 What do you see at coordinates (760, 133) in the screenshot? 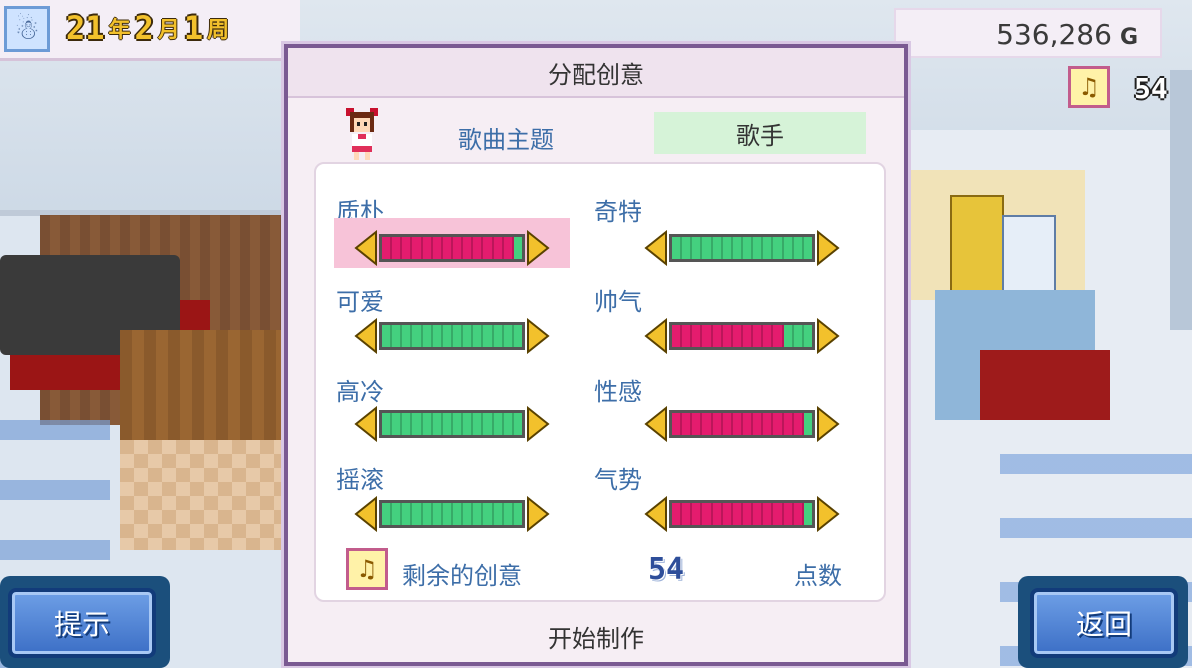
I see `song-theme-value: 歌手` at bounding box center [760, 133].